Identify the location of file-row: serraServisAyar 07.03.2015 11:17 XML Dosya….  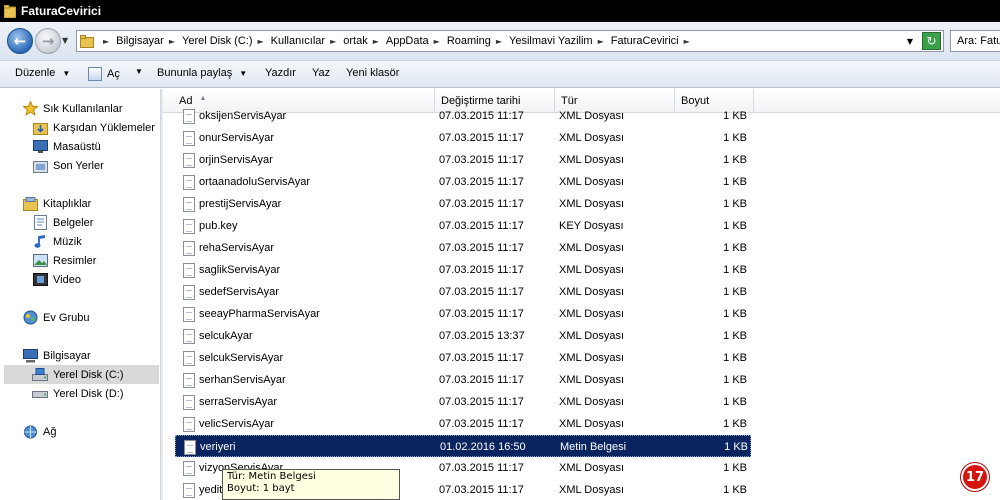
(463, 402).